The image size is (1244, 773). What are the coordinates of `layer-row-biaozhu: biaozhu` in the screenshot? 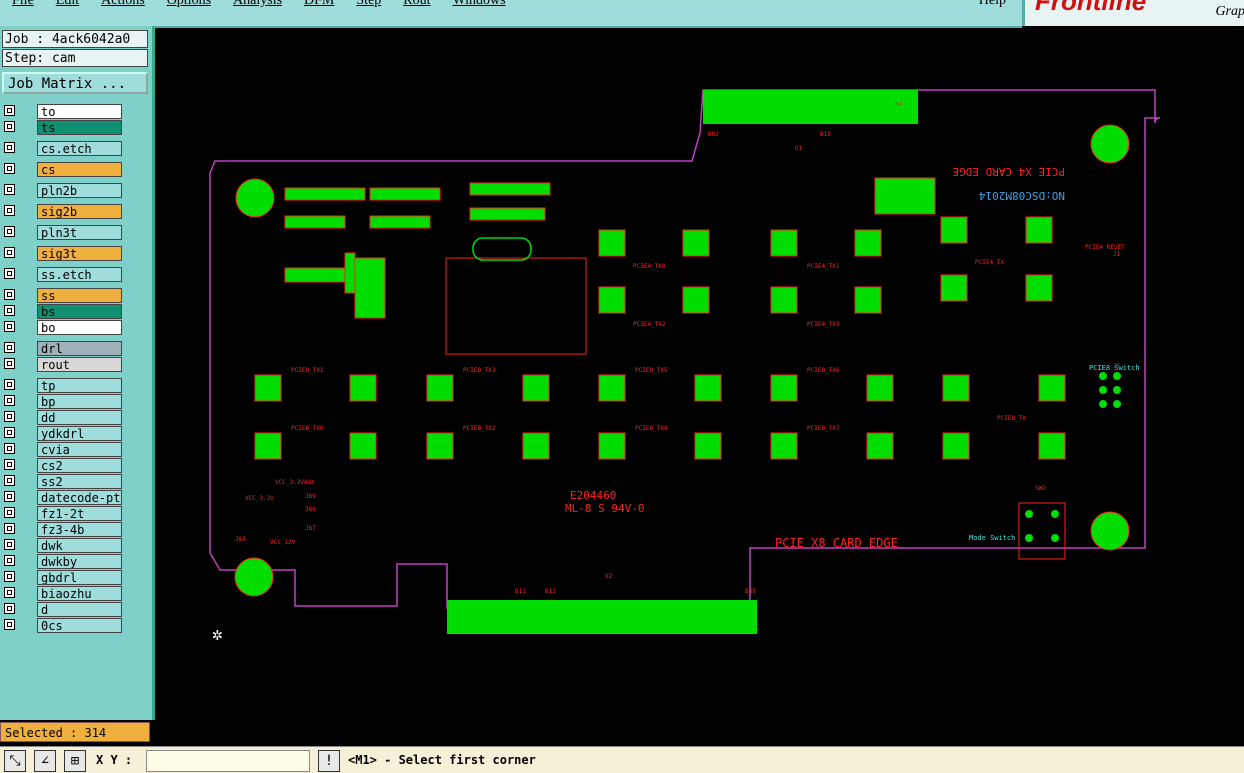 It's located at (63, 593).